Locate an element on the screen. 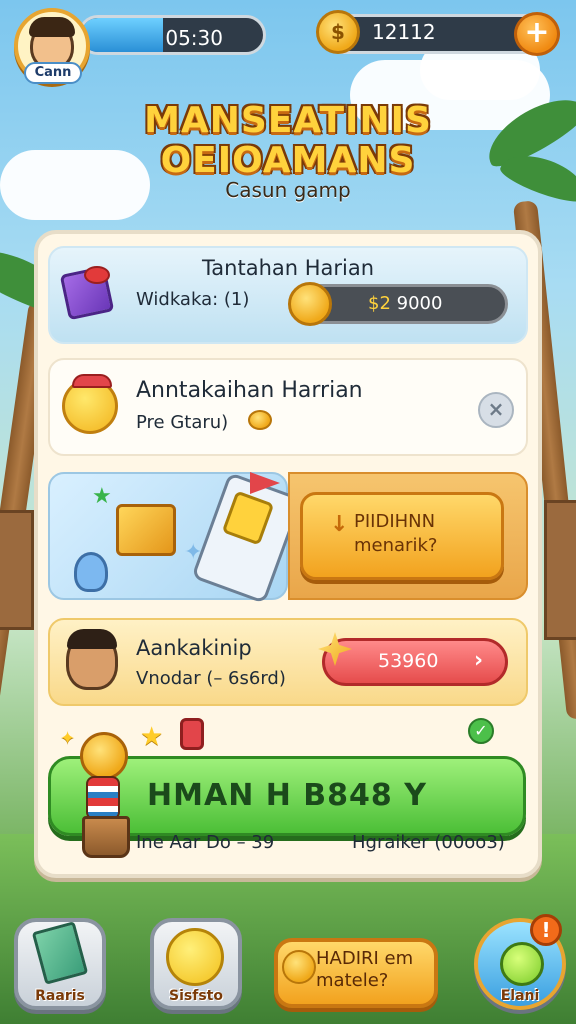 This screenshot has width=576, height=1024. treasure-box-icon is located at coordinates (146, 530).